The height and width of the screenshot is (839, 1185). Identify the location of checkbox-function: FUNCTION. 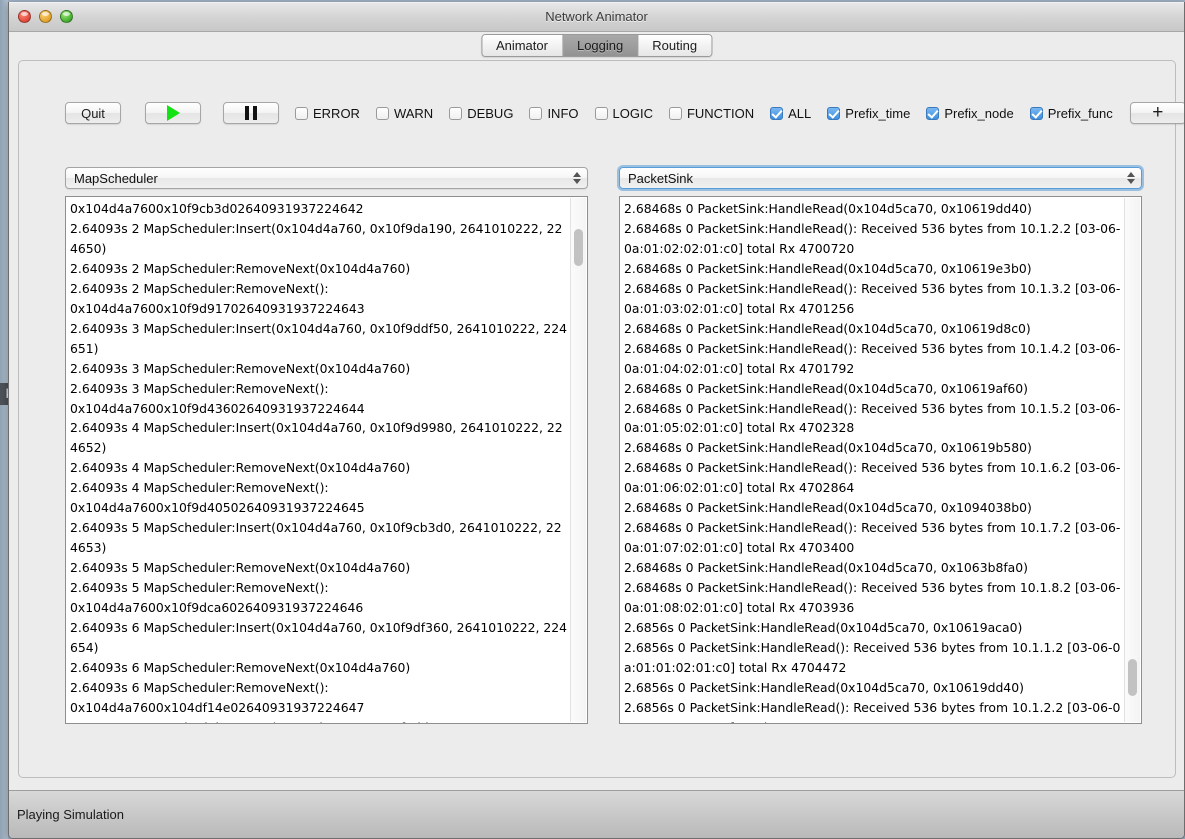
(711, 113).